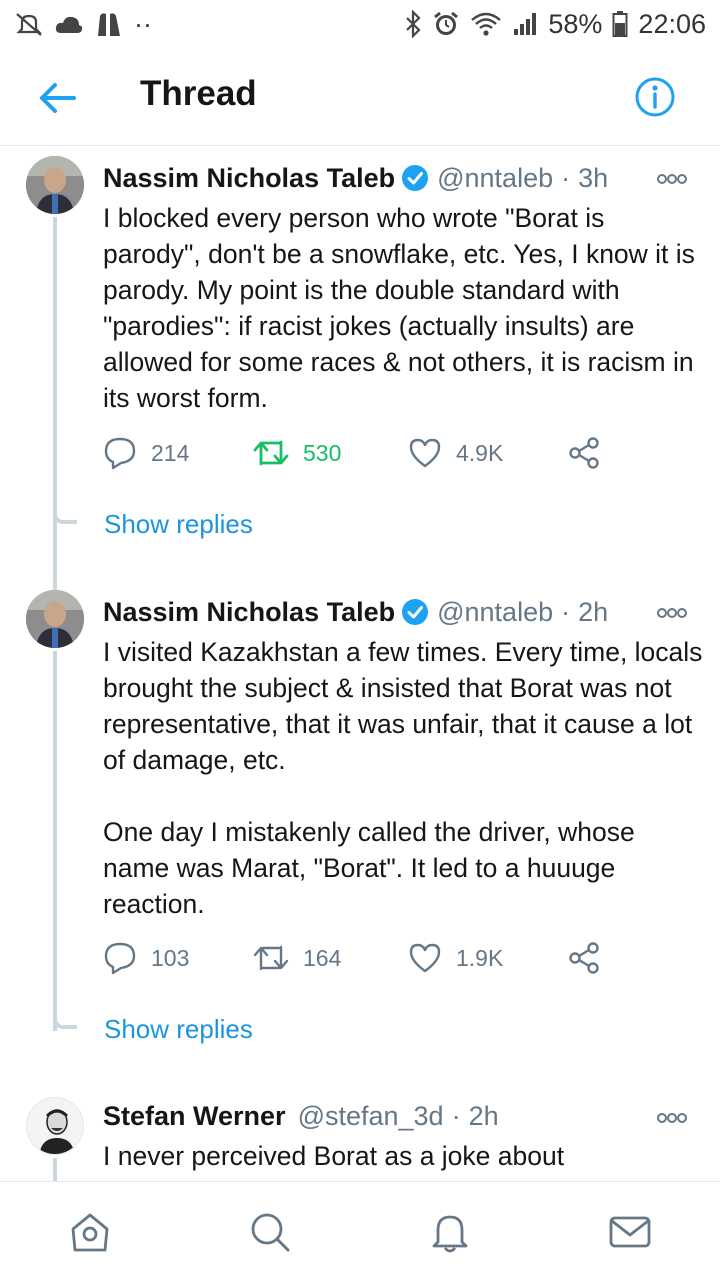 The image size is (720, 1280). I want to click on tweet-header: Stefan Werner @stefan_3d · 2h, so click(301, 1116).